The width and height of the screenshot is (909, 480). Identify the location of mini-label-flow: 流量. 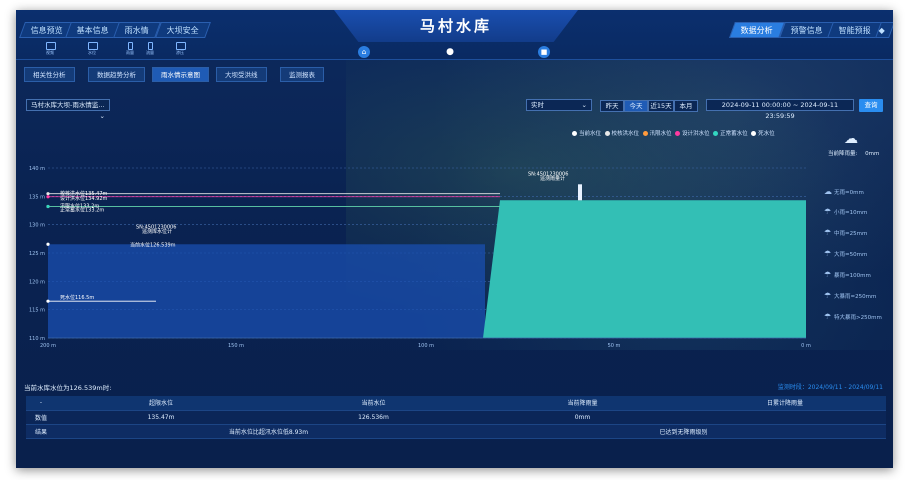
(150, 52).